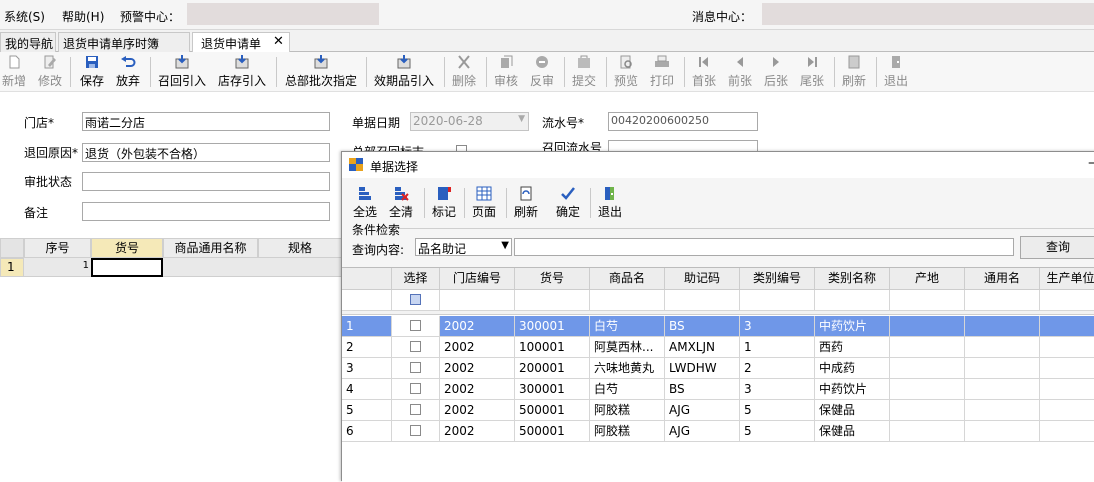  Describe the element at coordinates (852, 347) in the screenshot. I see `table-cell: 西药` at that location.